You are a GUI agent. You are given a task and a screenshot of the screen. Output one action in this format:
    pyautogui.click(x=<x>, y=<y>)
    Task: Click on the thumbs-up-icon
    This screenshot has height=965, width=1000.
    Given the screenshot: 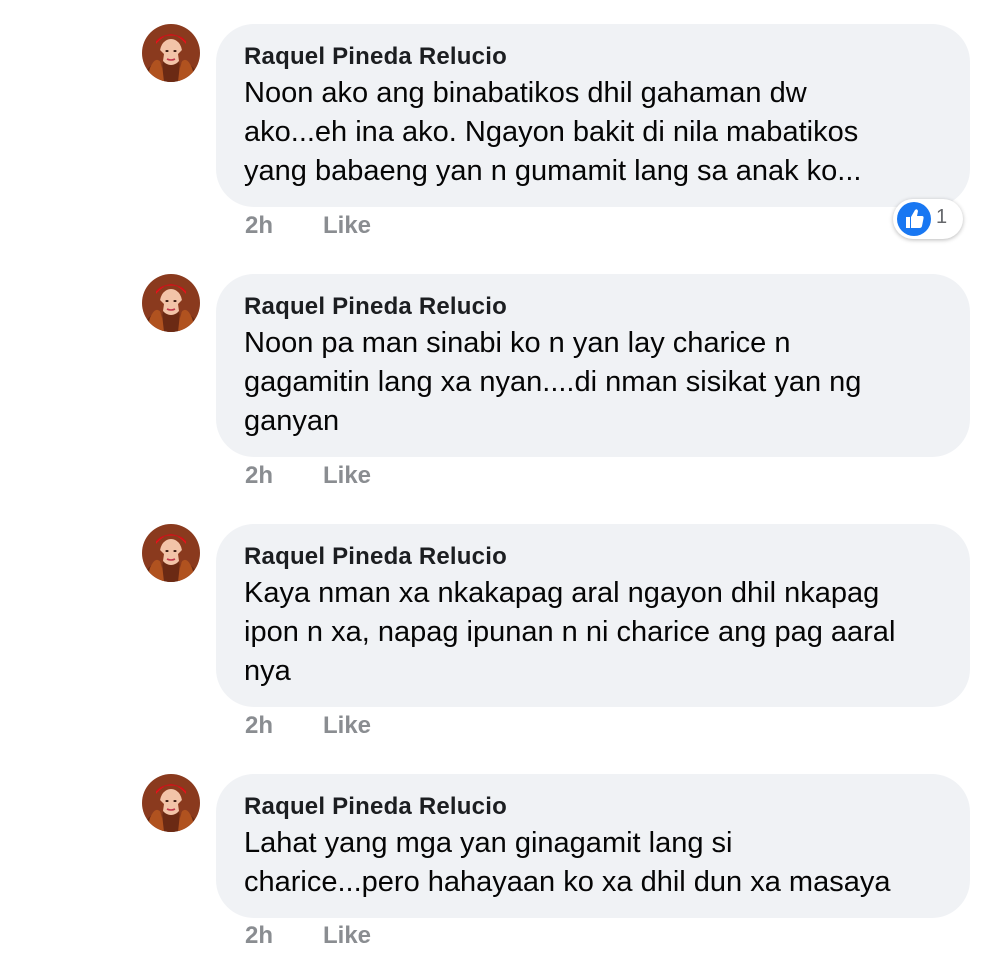 What is the action you would take?
    pyautogui.click(x=914, y=219)
    